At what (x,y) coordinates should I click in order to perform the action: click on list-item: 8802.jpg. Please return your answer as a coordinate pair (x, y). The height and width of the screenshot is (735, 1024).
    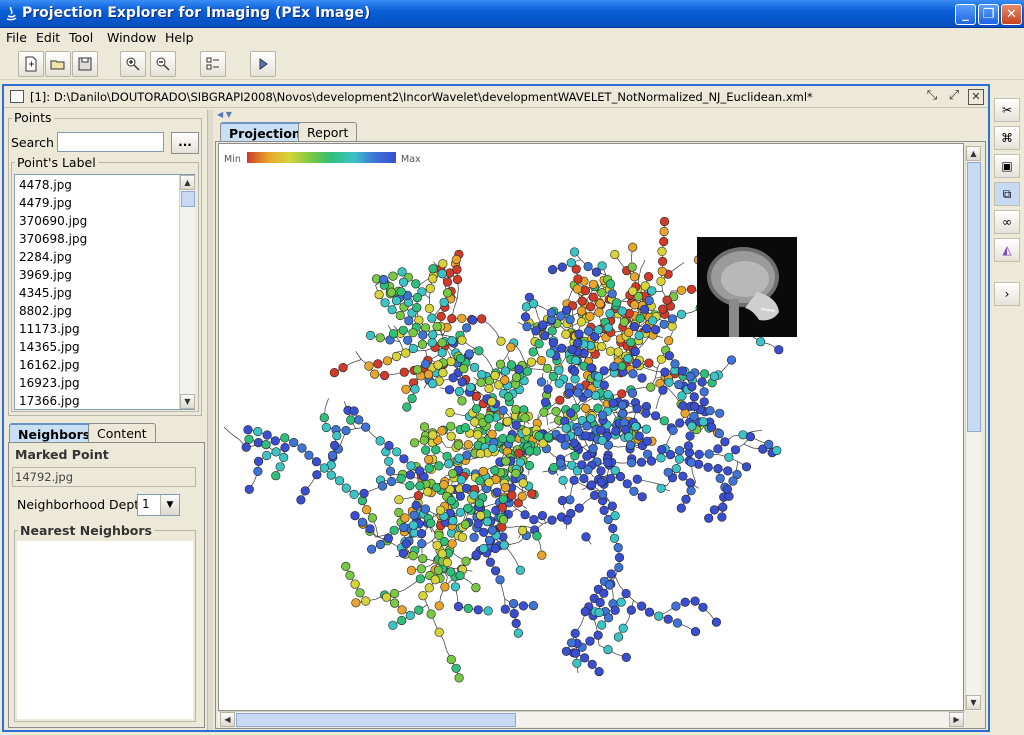
    Looking at the image, I should click on (45, 311).